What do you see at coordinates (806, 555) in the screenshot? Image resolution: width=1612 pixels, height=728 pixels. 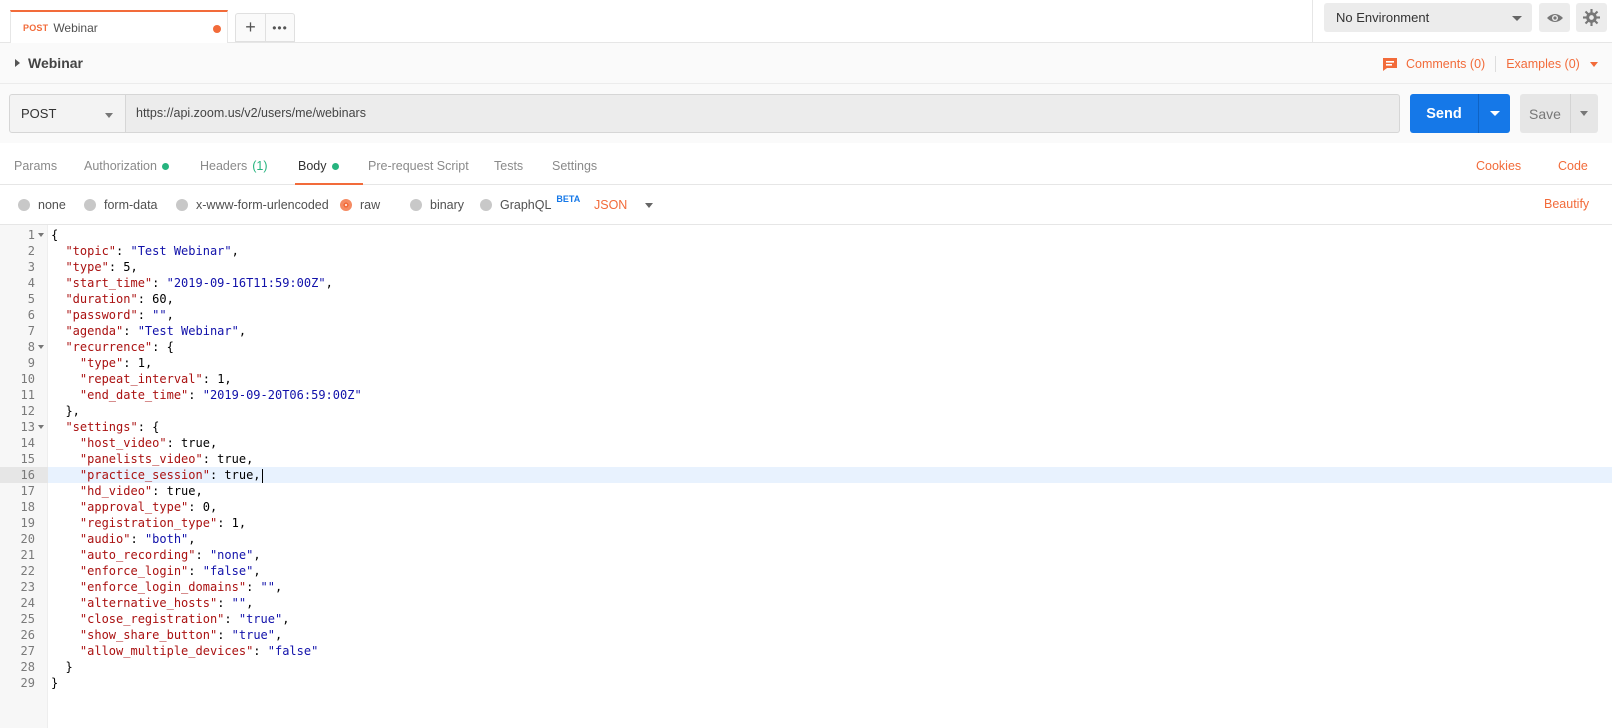 I see `code-line: 21 "auto_recording": "none",` at bounding box center [806, 555].